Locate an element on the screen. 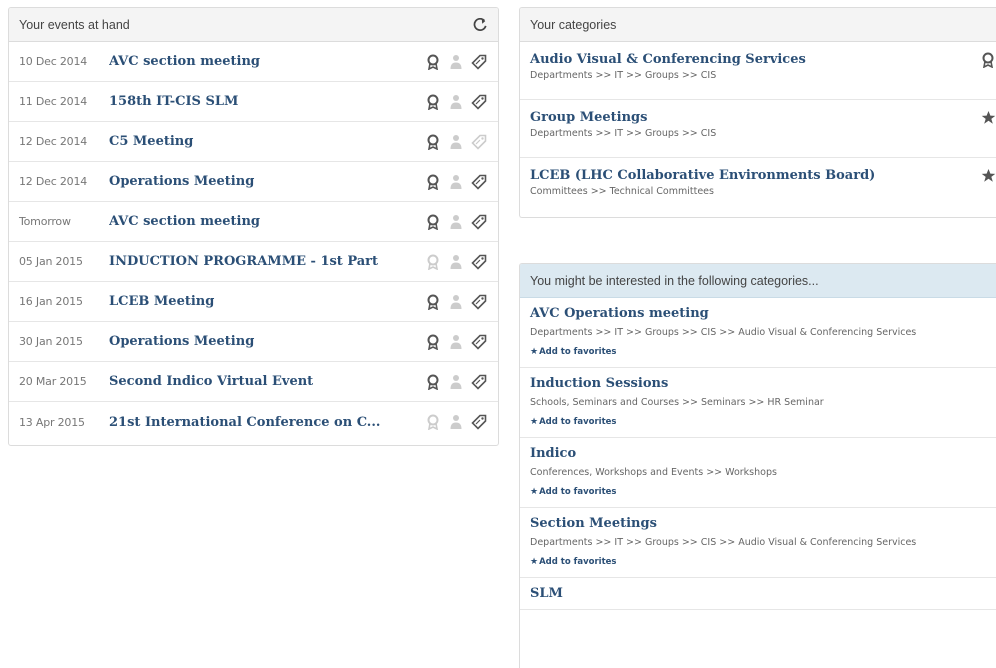 This screenshot has width=996, height=668. event-title-link: C5 Meeting is located at coordinates (266, 141).